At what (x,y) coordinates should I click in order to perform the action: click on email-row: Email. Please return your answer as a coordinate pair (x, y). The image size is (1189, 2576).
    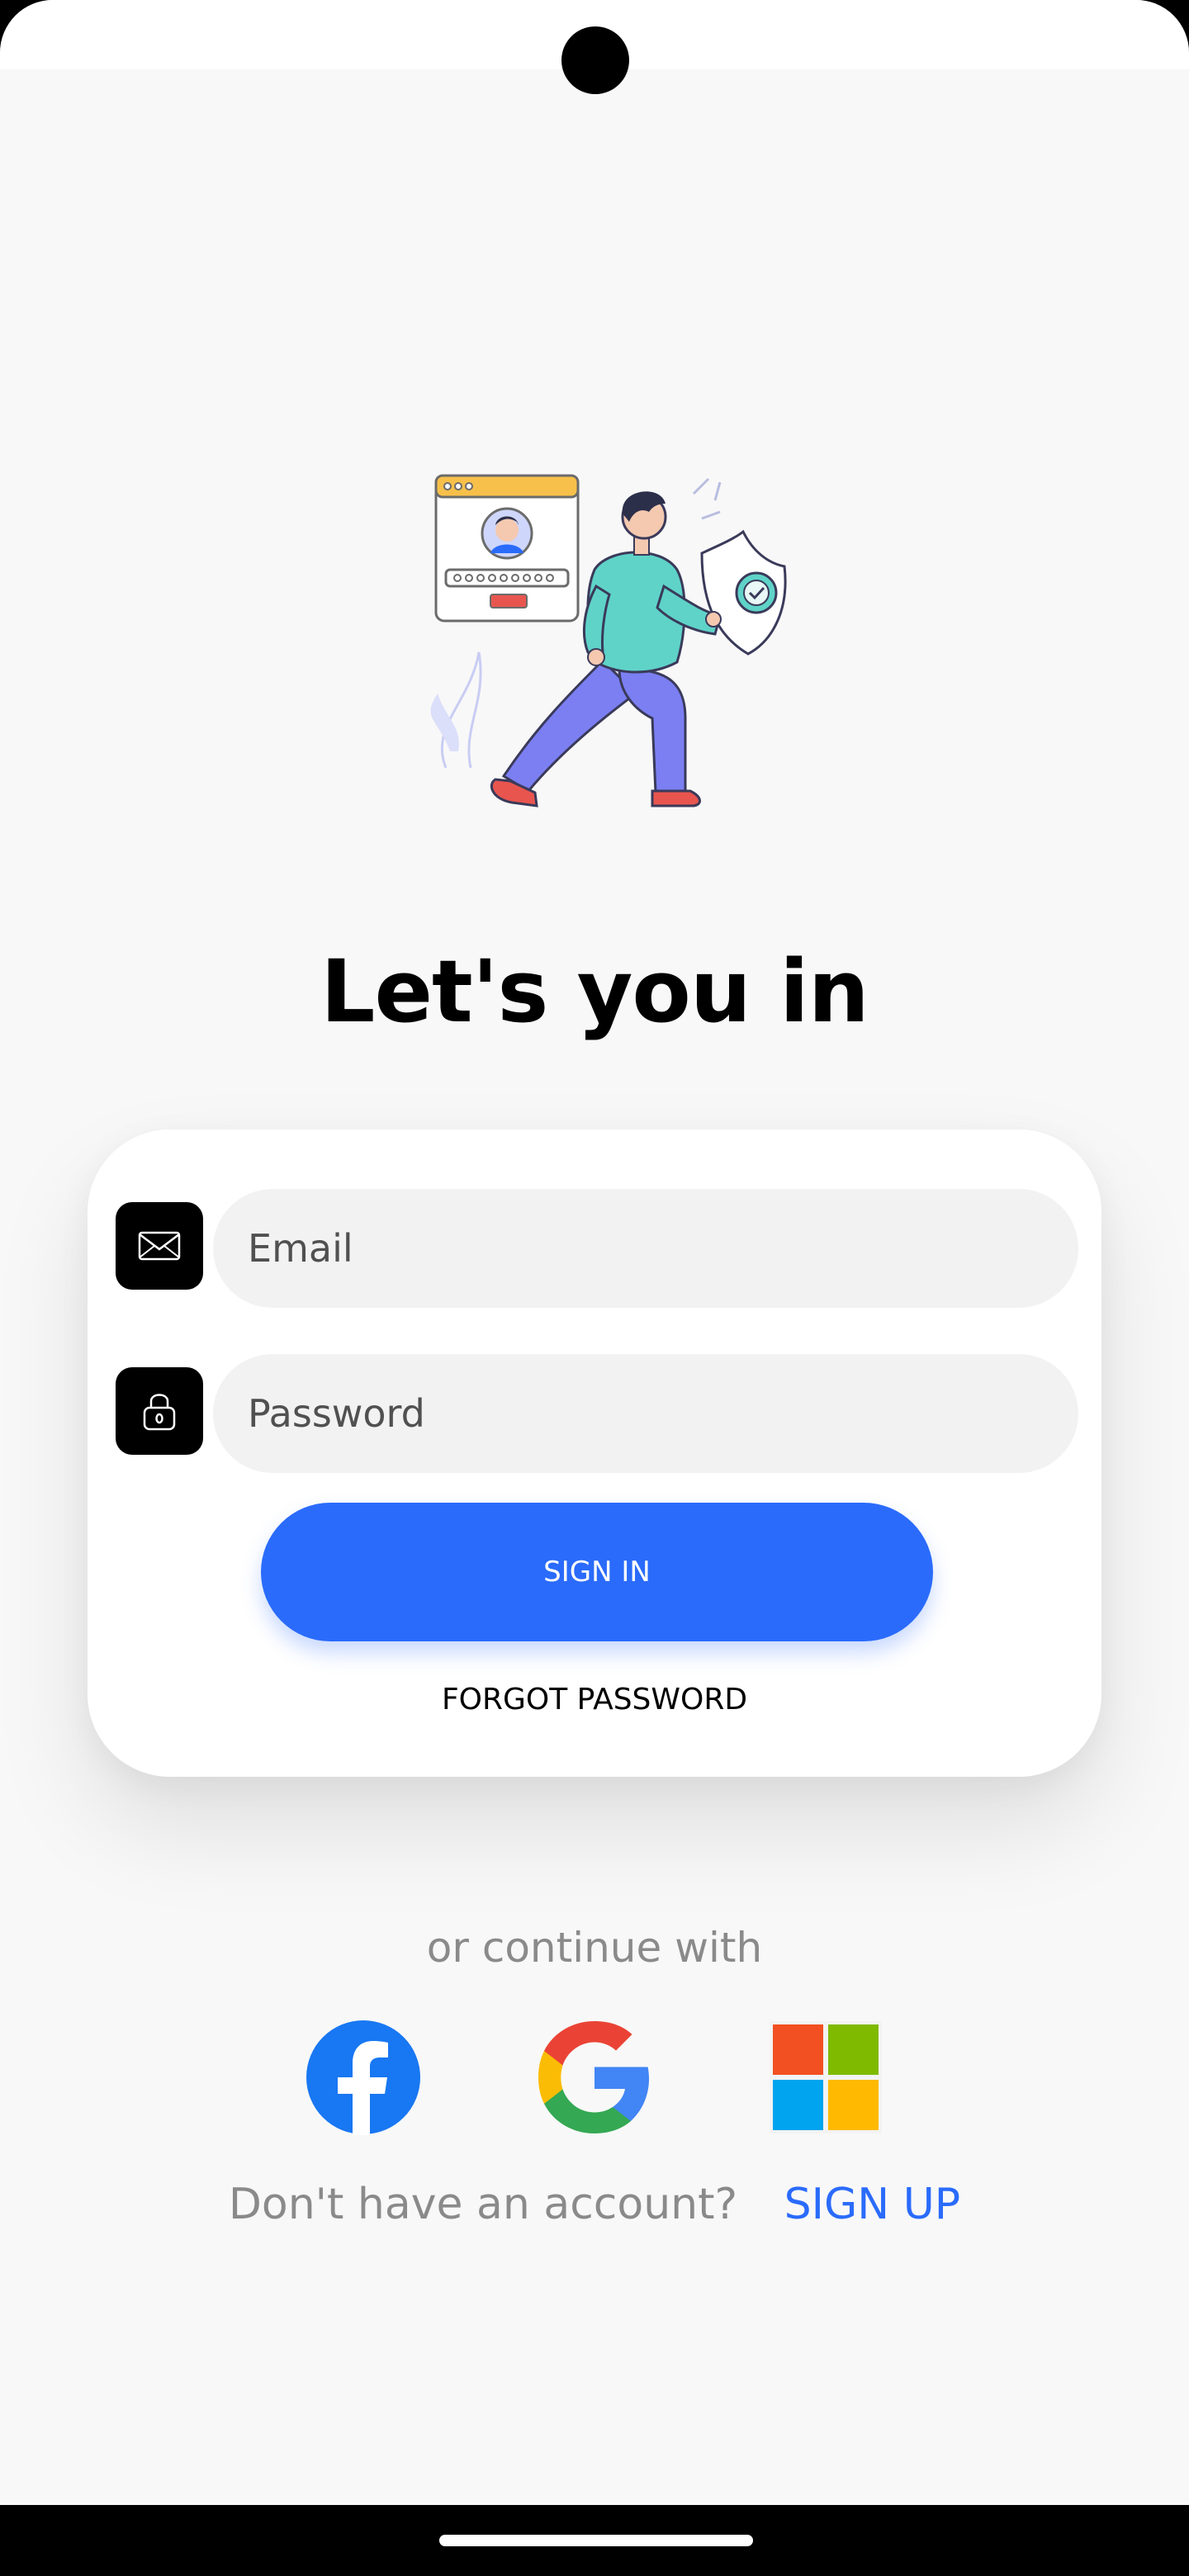
    Looking at the image, I should click on (597, 1248).